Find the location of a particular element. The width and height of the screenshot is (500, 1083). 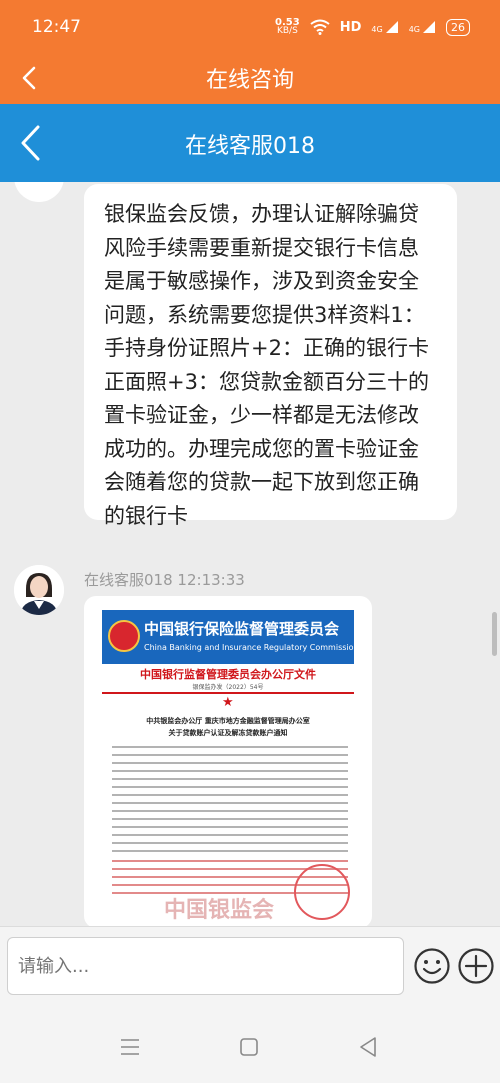

wifi-icon is located at coordinates (320, 27).